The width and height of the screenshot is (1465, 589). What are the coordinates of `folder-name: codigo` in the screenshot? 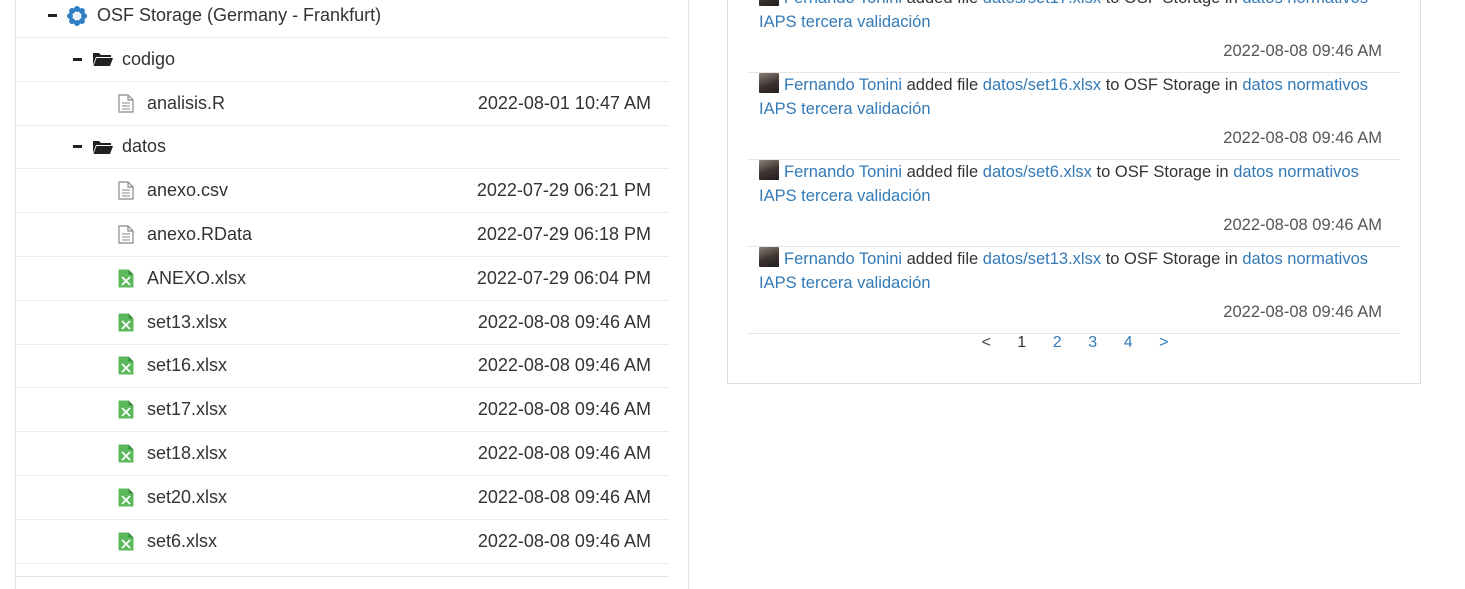 It's located at (148, 59).